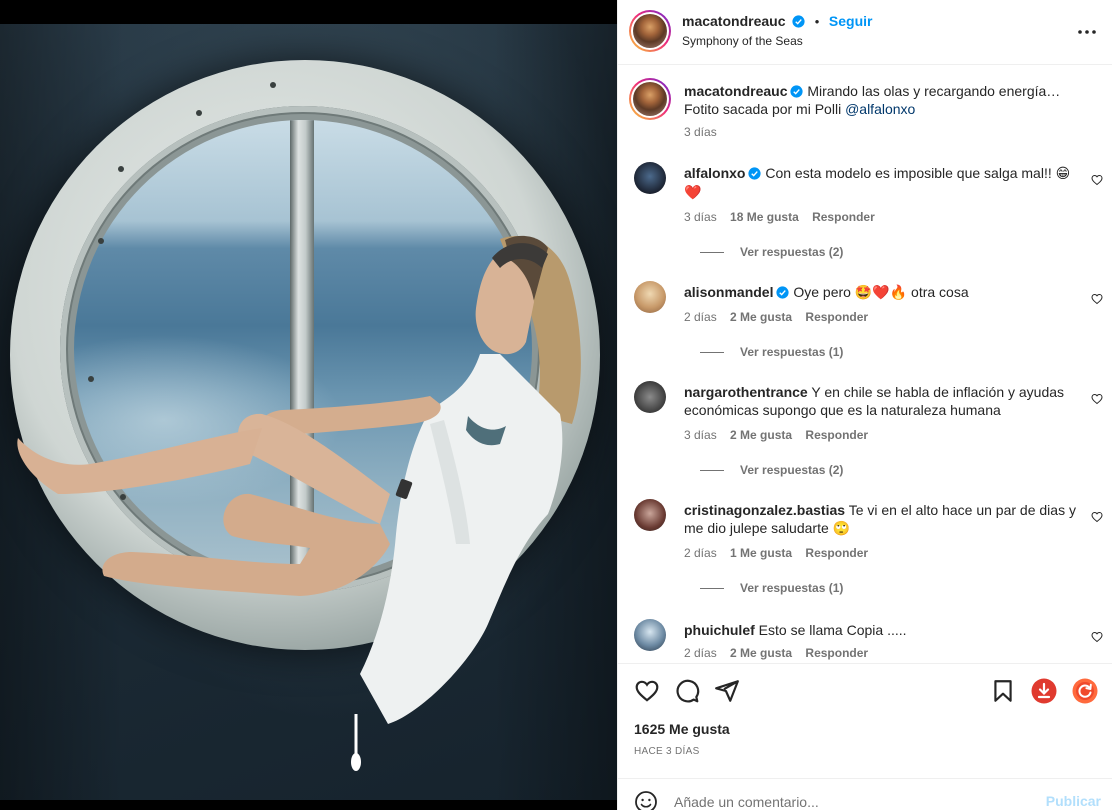  Describe the element at coordinates (841, 529) in the screenshot. I see `comment-emojis: 🙄` at that location.